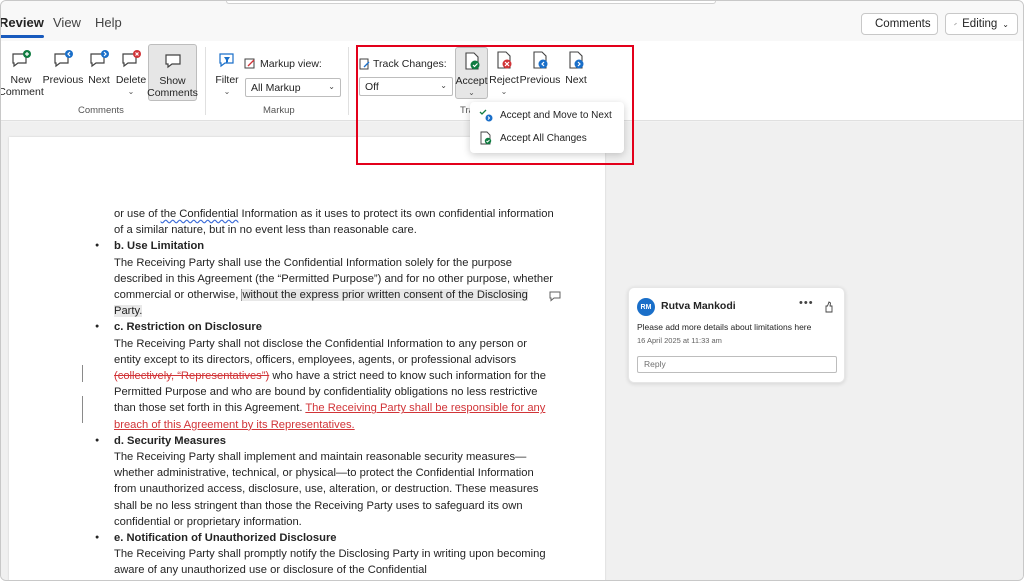  Describe the element at coordinates (22, 92) in the screenshot. I see `new-comment-label-2: Comment` at that location.